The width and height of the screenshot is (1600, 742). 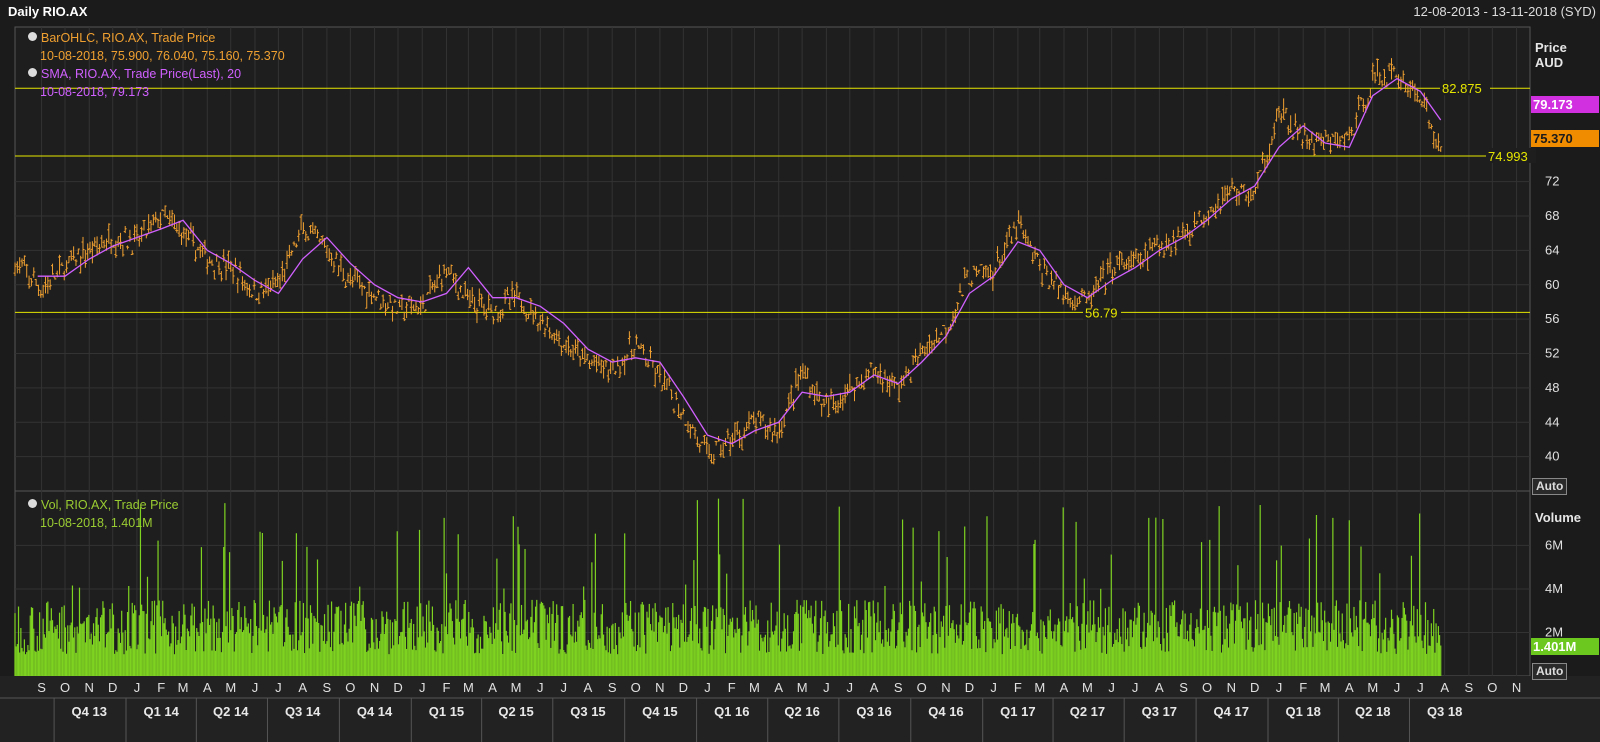 What do you see at coordinates (1372, 711) in the screenshot?
I see `quarter-tick-label: Q2 18` at bounding box center [1372, 711].